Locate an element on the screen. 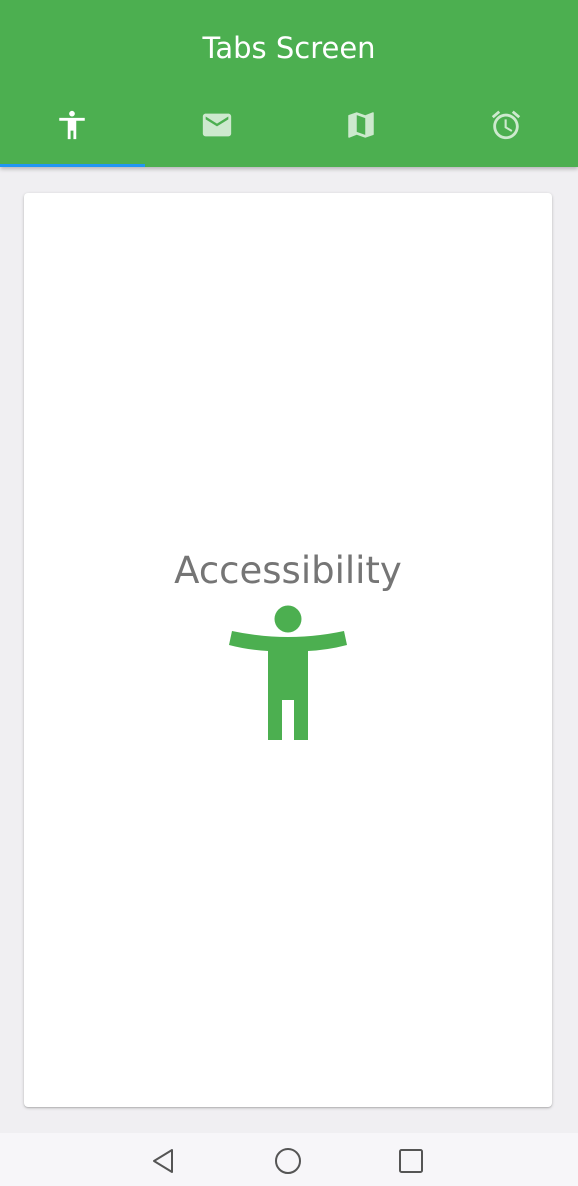 The height and width of the screenshot is (1186, 578). content-label: Accessibility is located at coordinates (288, 570).